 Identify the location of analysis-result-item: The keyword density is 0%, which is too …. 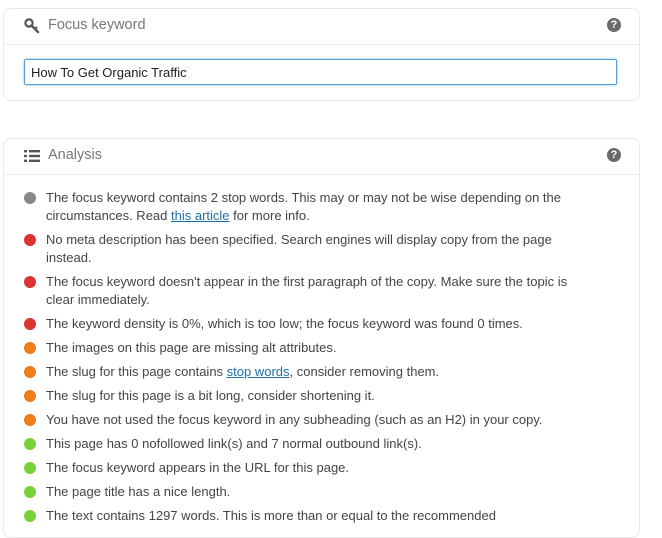
(304, 324).